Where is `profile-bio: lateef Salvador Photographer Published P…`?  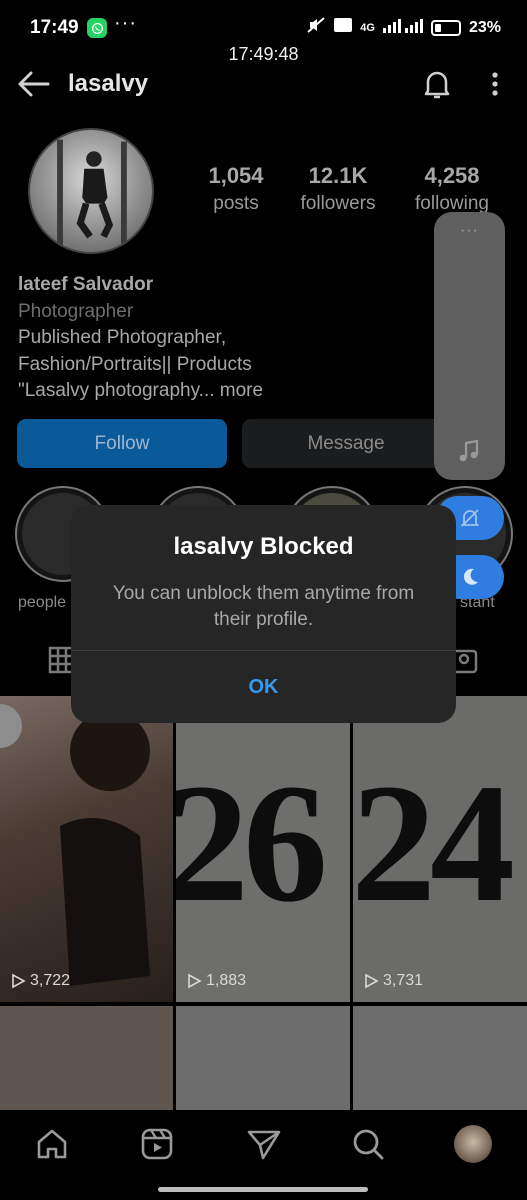 profile-bio: lateef Salvador Photographer Published P… is located at coordinates (140, 338).